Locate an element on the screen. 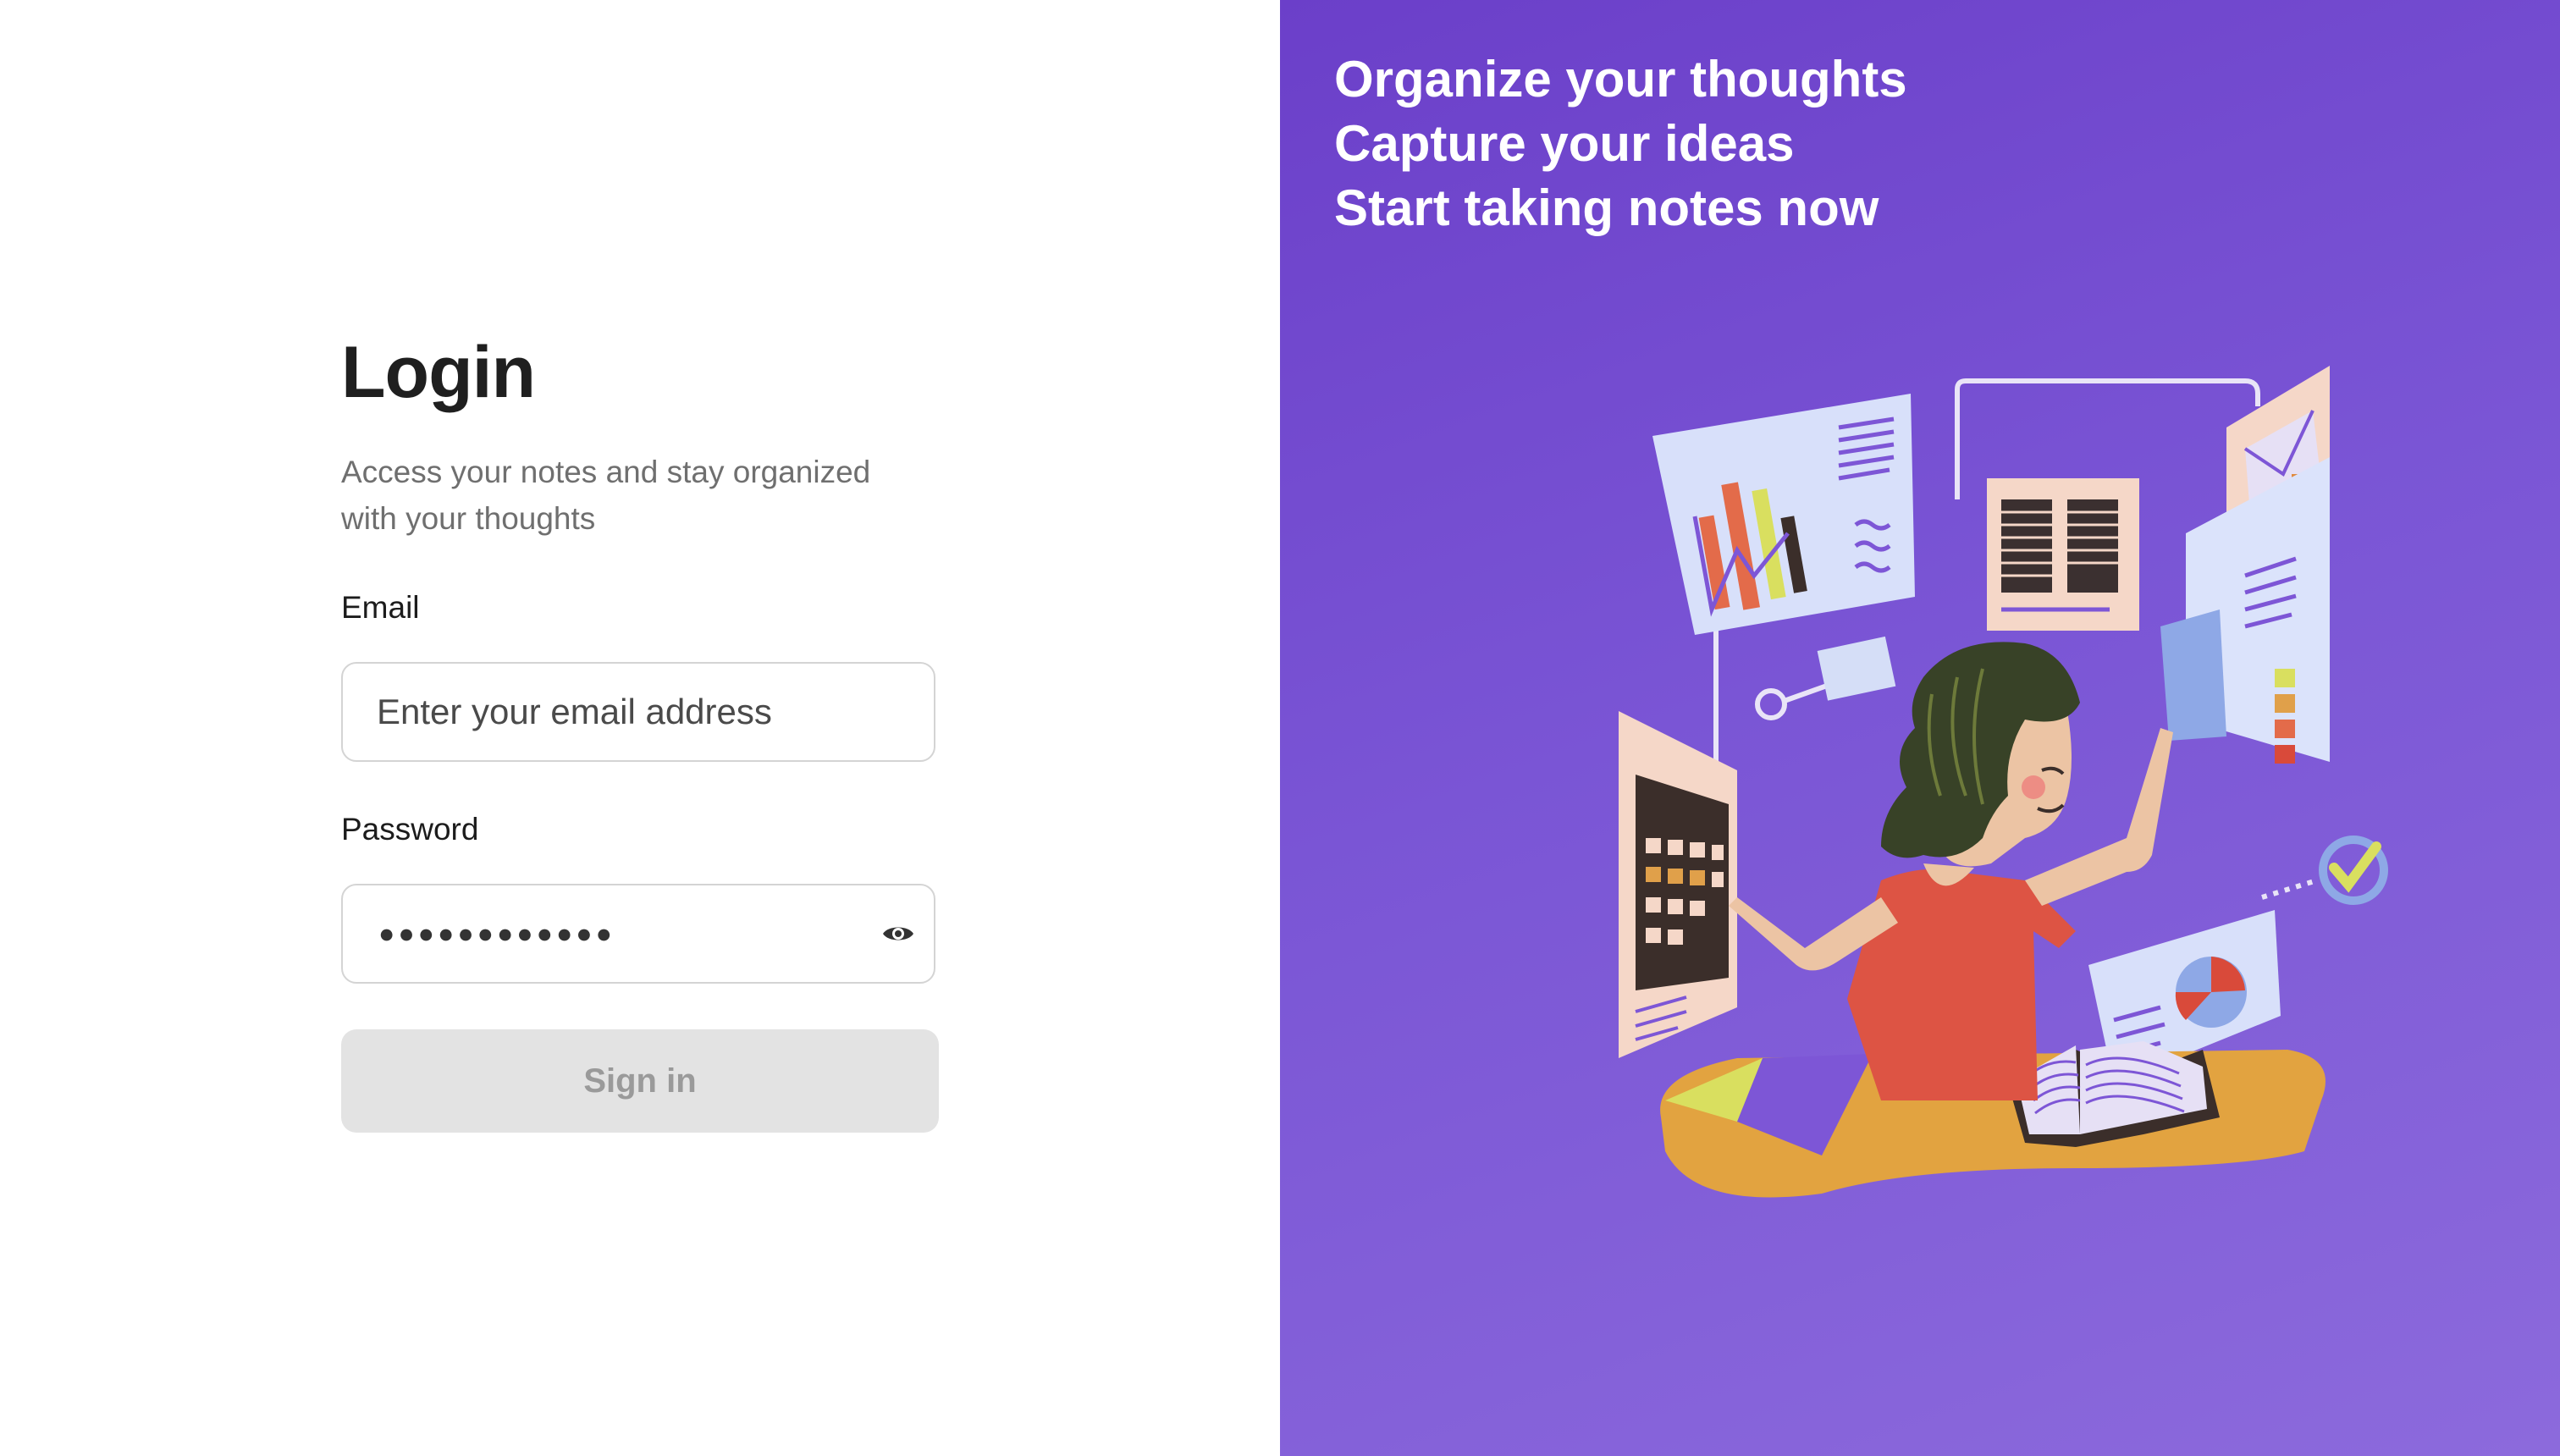  password-field-container: ●●●●●●●●●●●● is located at coordinates (638, 934).